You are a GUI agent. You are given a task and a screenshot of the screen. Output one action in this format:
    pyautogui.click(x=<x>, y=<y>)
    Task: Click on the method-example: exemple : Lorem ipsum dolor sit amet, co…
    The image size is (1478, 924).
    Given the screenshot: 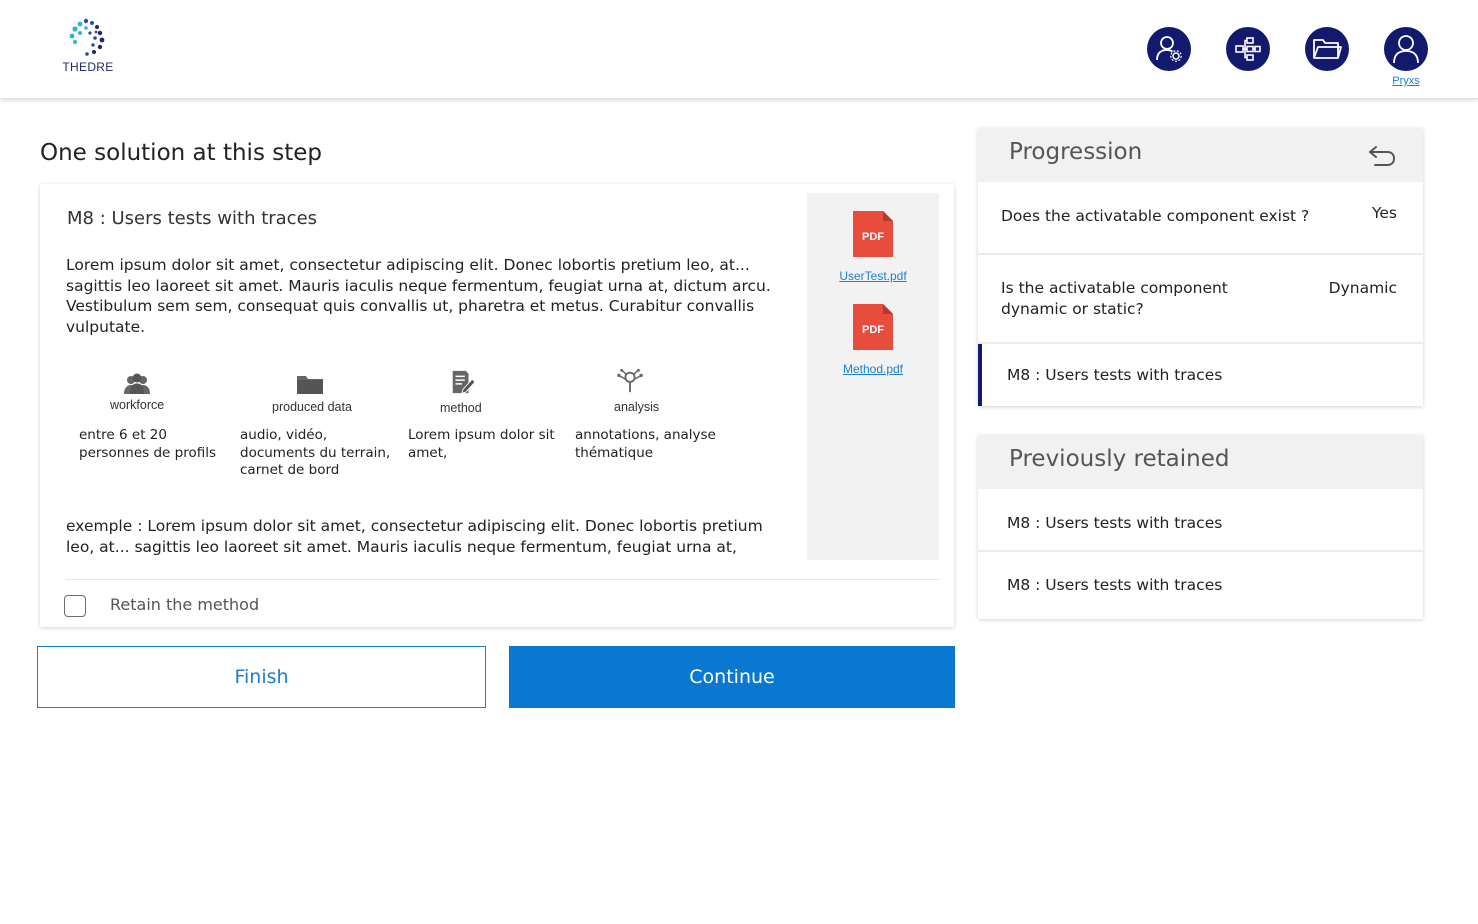 What is the action you would take?
    pyautogui.click(x=414, y=536)
    